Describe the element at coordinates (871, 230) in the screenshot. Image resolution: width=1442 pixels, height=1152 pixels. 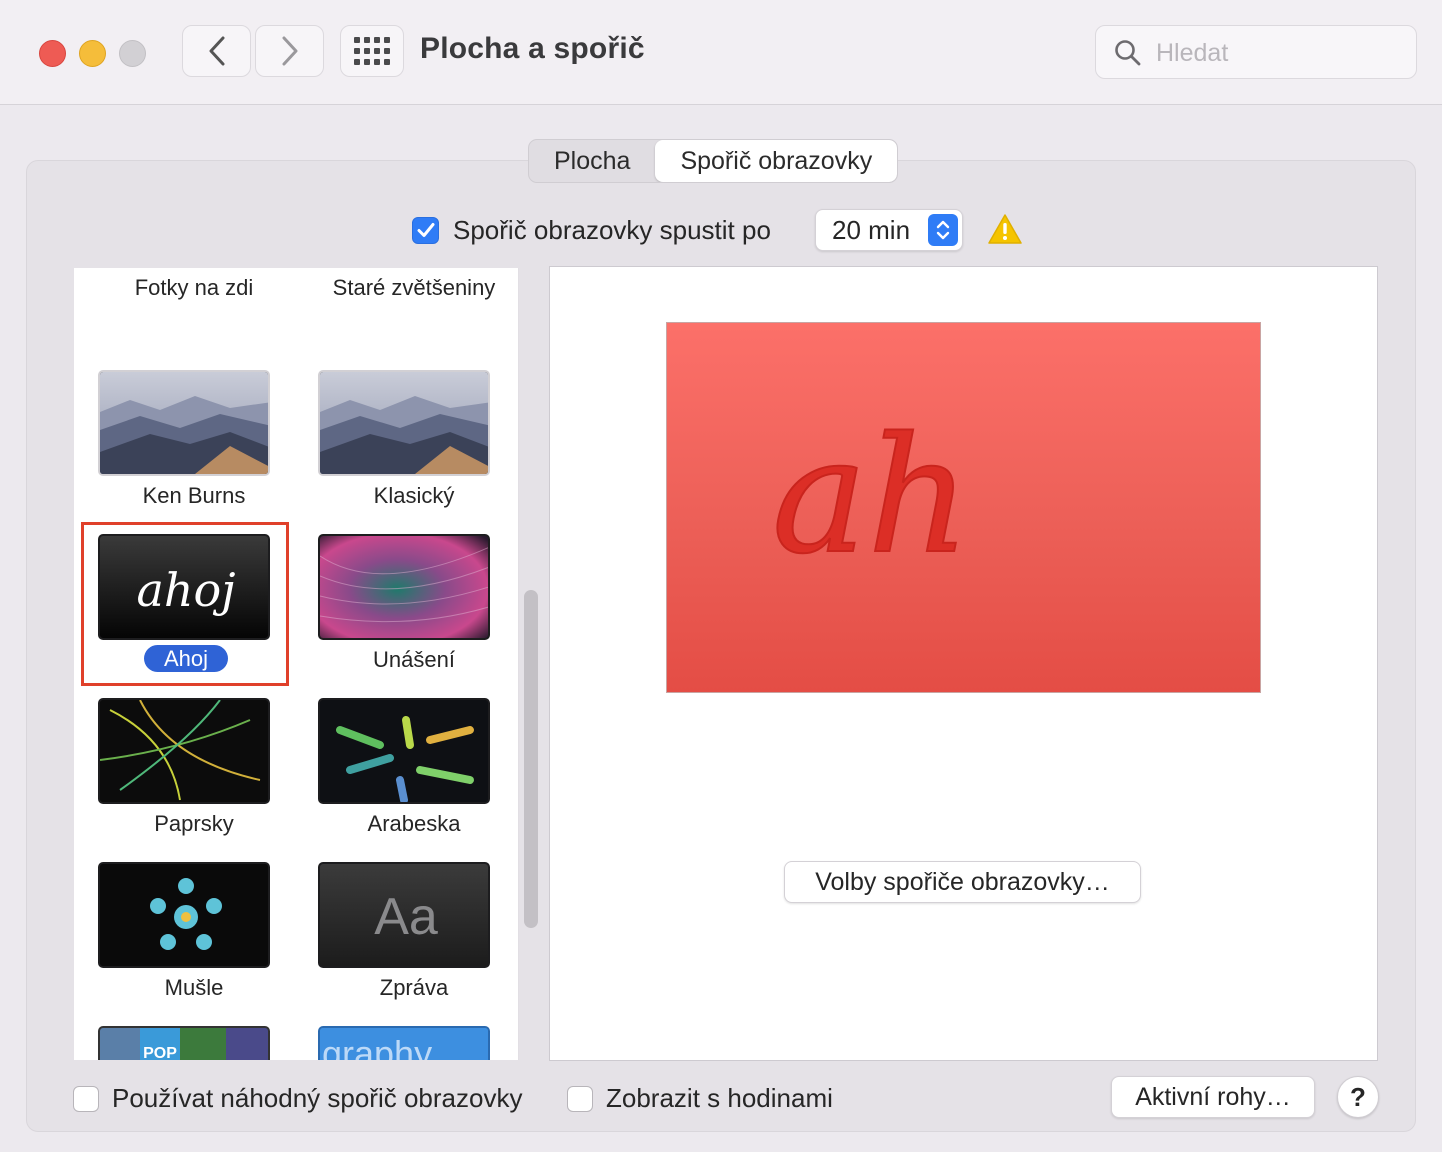
I see `start-after-value: 20 min` at that location.